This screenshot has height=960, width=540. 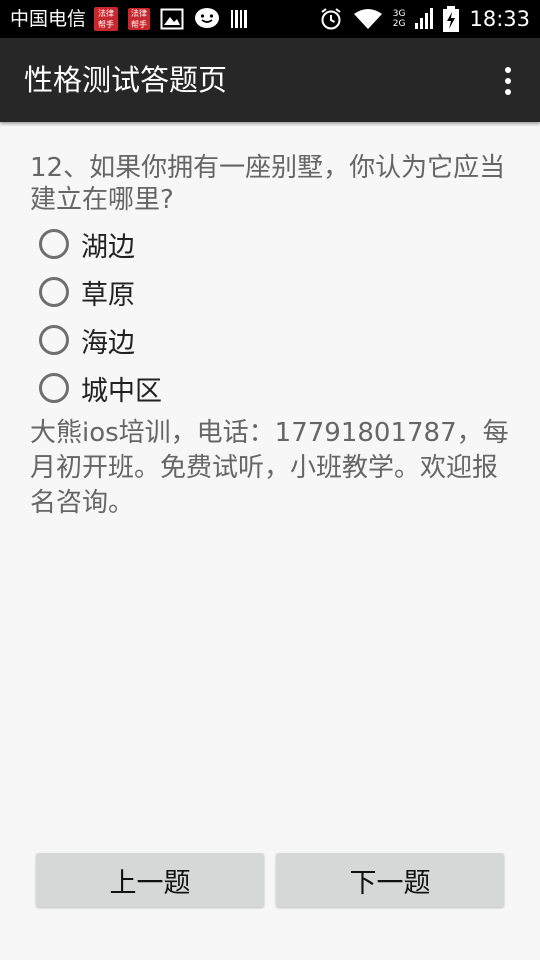 I want to click on wifi-icon, so click(x=367, y=19).